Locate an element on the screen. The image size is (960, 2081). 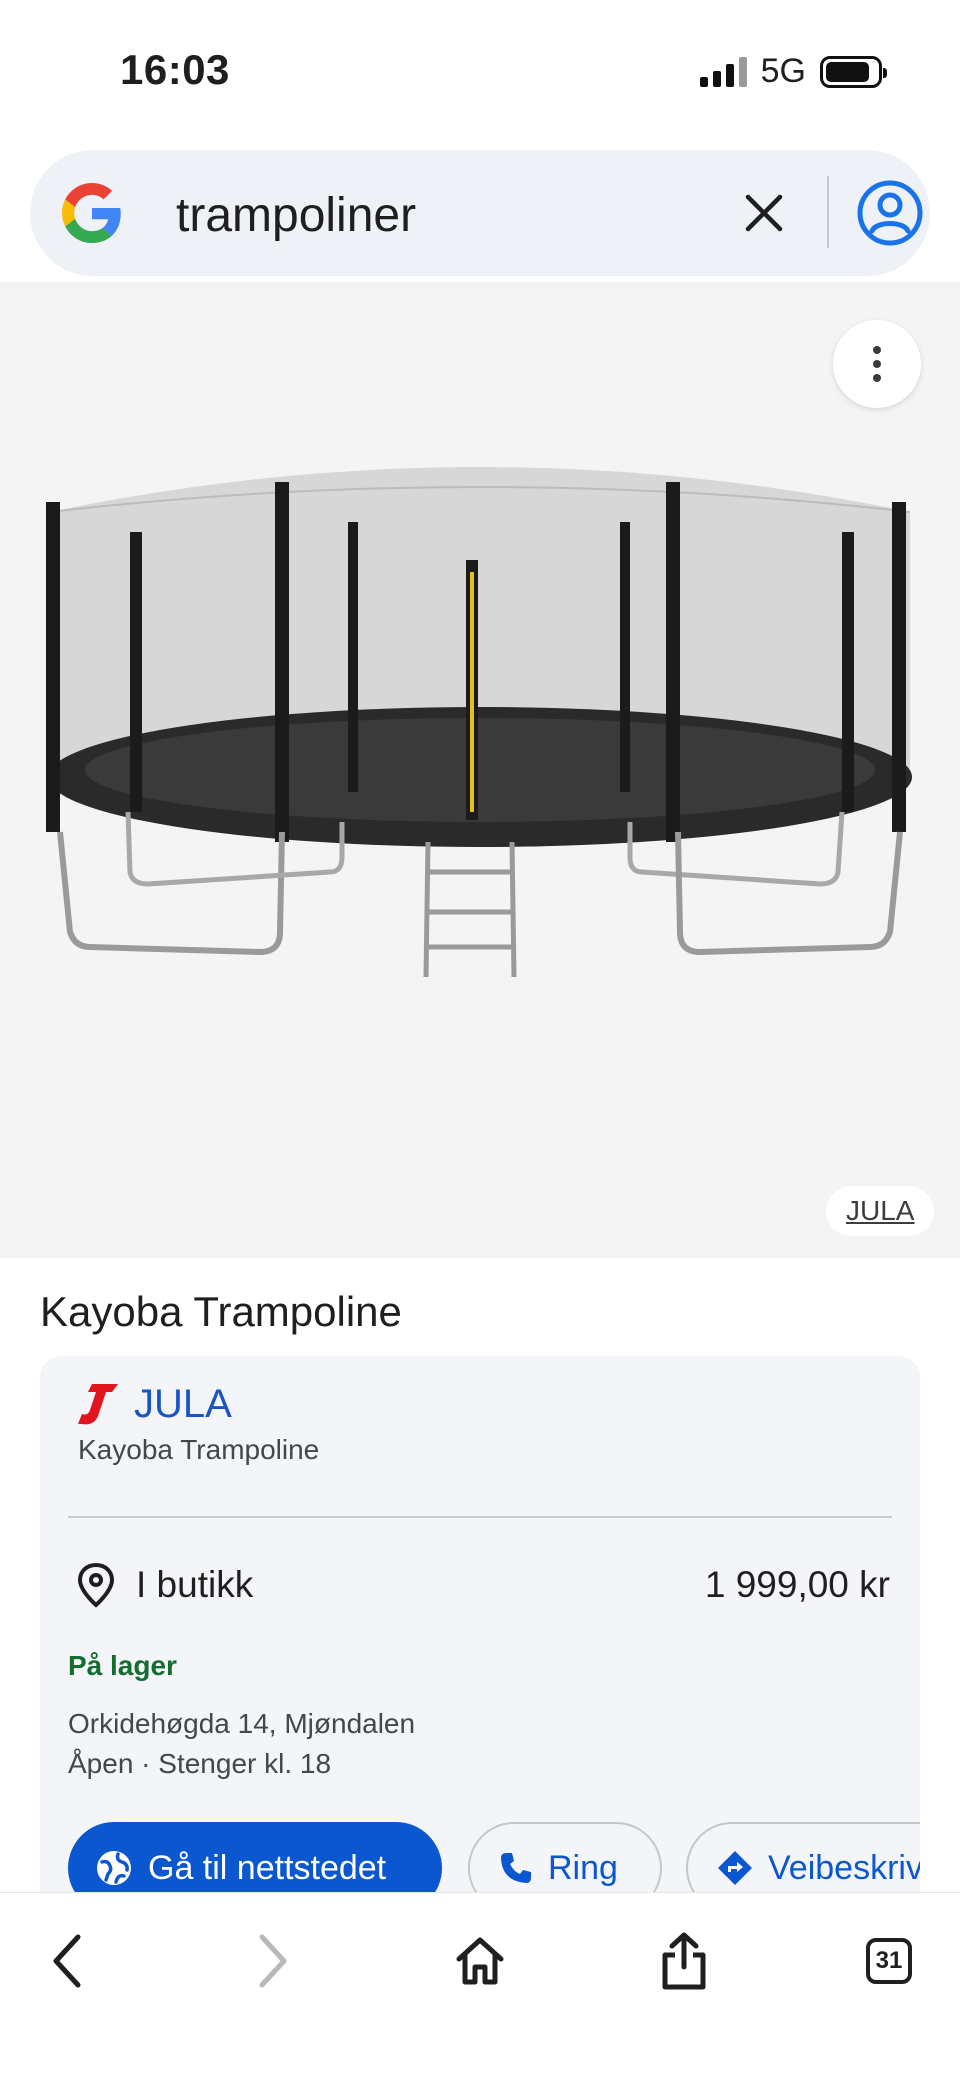
status-time: 16:03 is located at coordinates (175, 69).